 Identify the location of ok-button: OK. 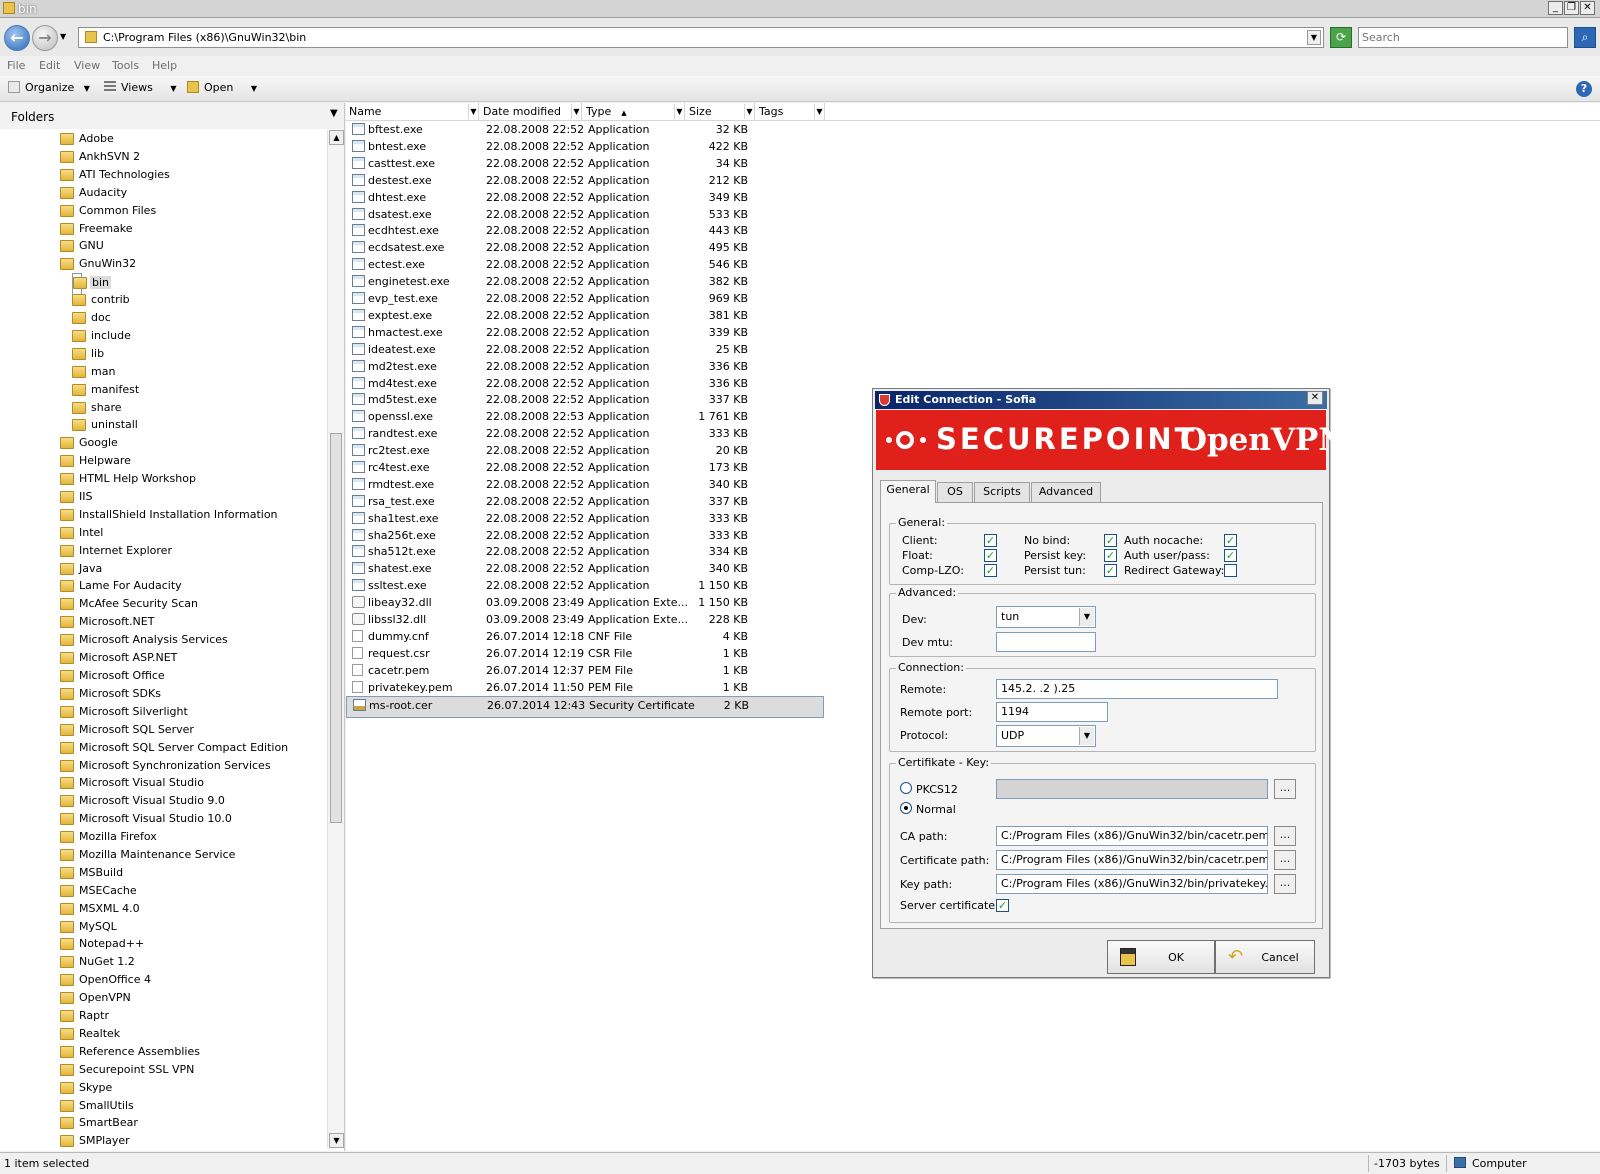
(1161, 957).